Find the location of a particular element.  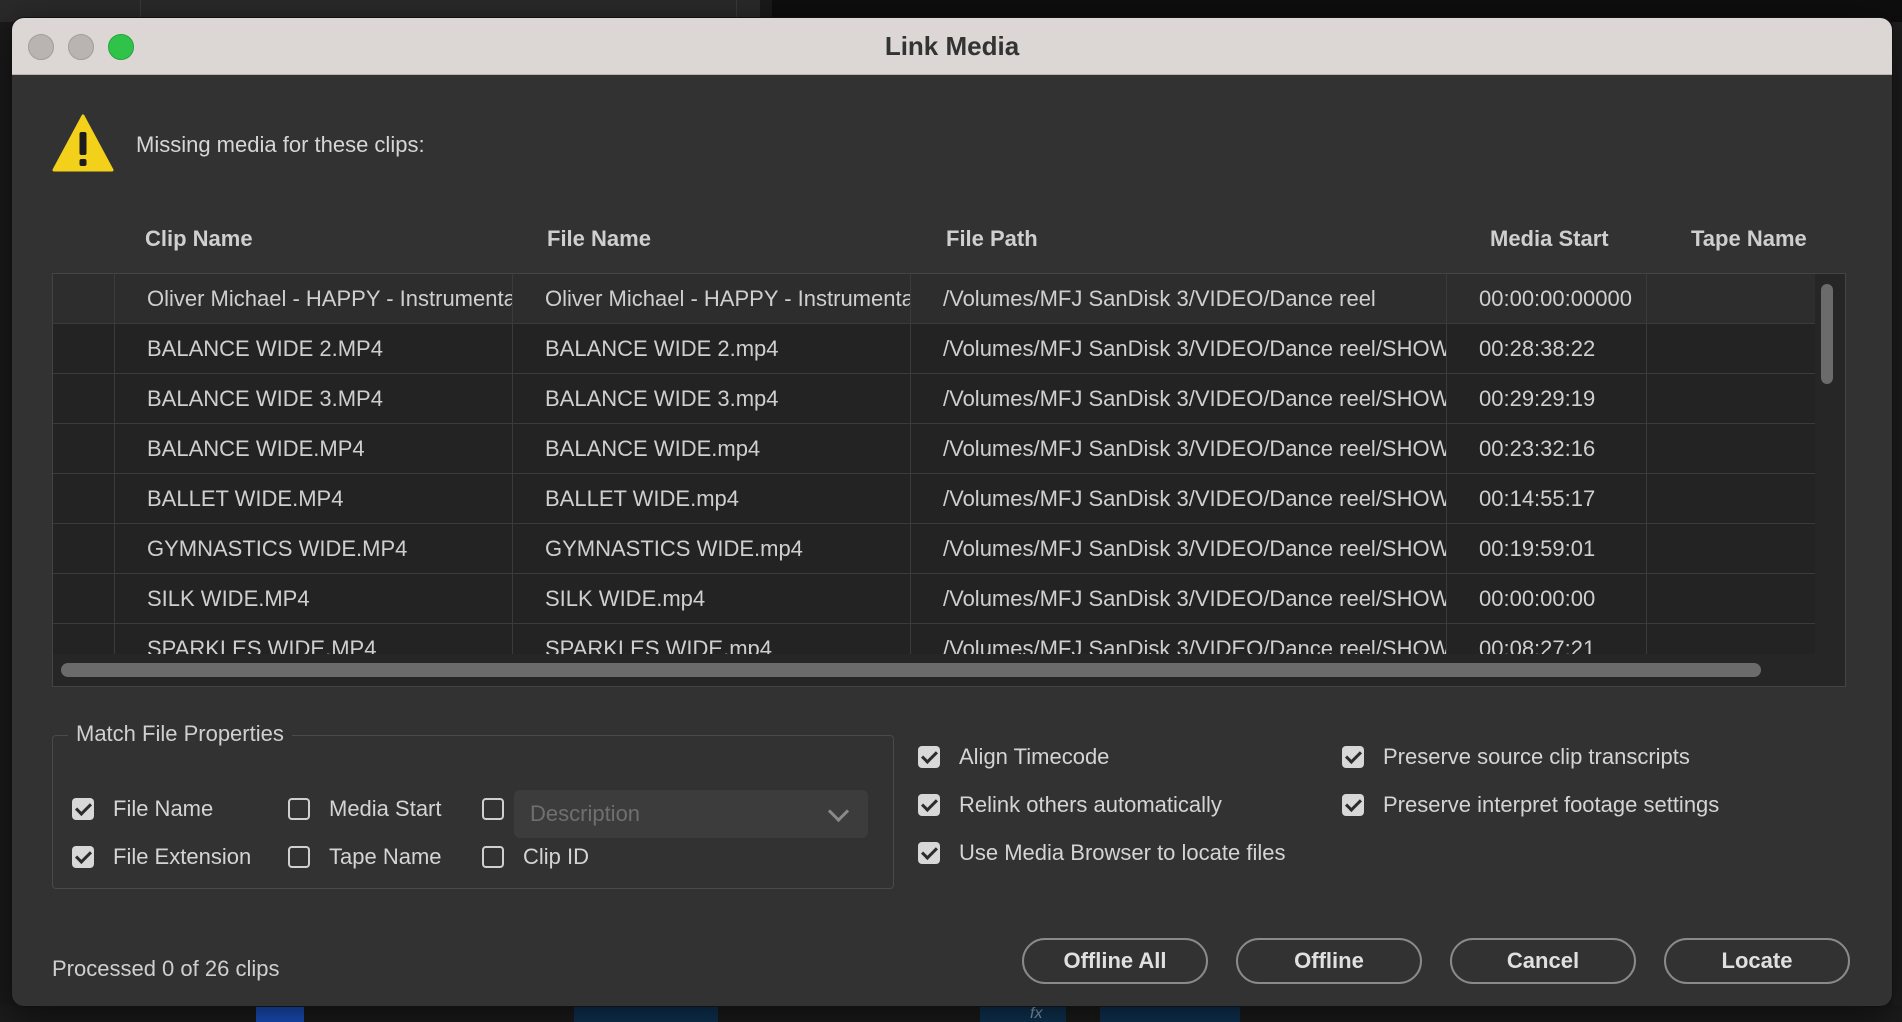

dialog-title: Link Media is located at coordinates (952, 46).